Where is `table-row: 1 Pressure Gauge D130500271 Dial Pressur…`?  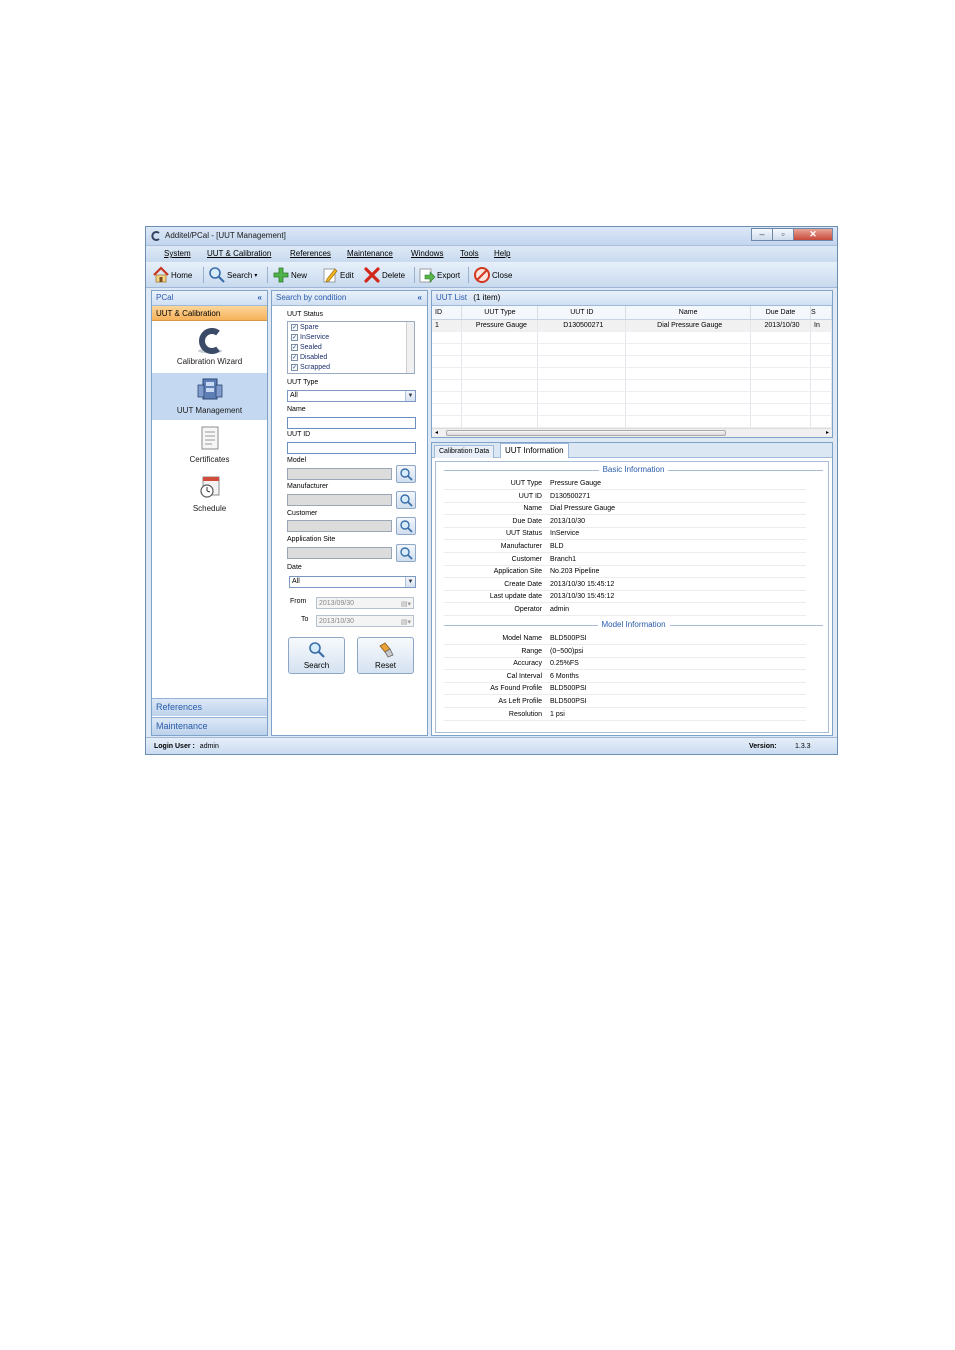 table-row: 1 Pressure Gauge D130500271 Dial Pressur… is located at coordinates (632, 325).